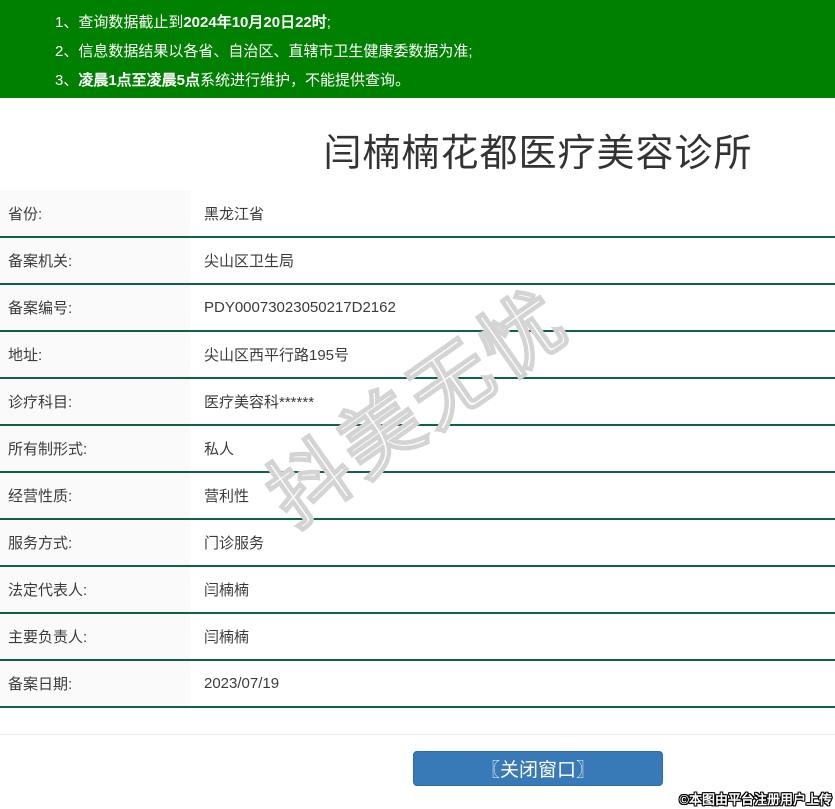  What do you see at coordinates (95, 542) in the screenshot?
I see `row-label: 服务方式:` at bounding box center [95, 542].